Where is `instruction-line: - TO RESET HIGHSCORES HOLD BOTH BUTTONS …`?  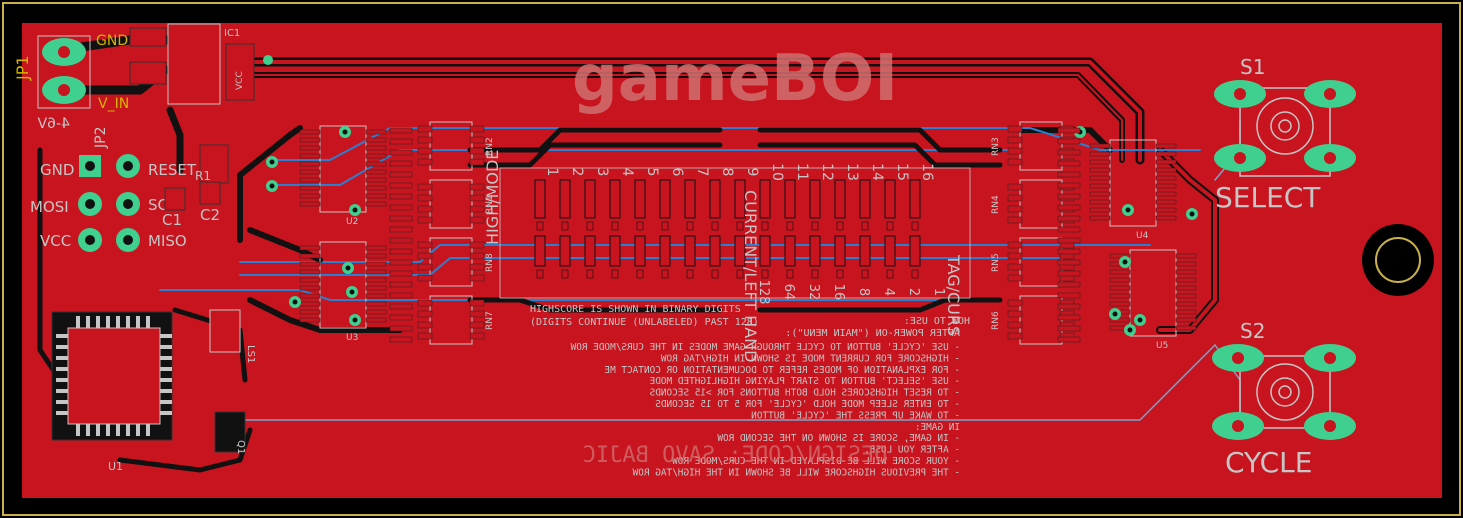 instruction-line: - TO RESET HIGHSCORES HOLD BOTH BUTTONS … is located at coordinates (804, 393).